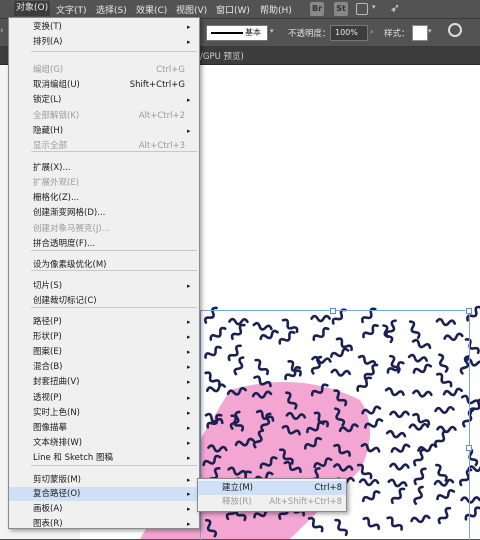 This screenshot has width=480, height=540. Describe the element at coordinates (104, 382) in the screenshot. I see `object-menu-item: 封套扭曲(V) ▸` at that location.